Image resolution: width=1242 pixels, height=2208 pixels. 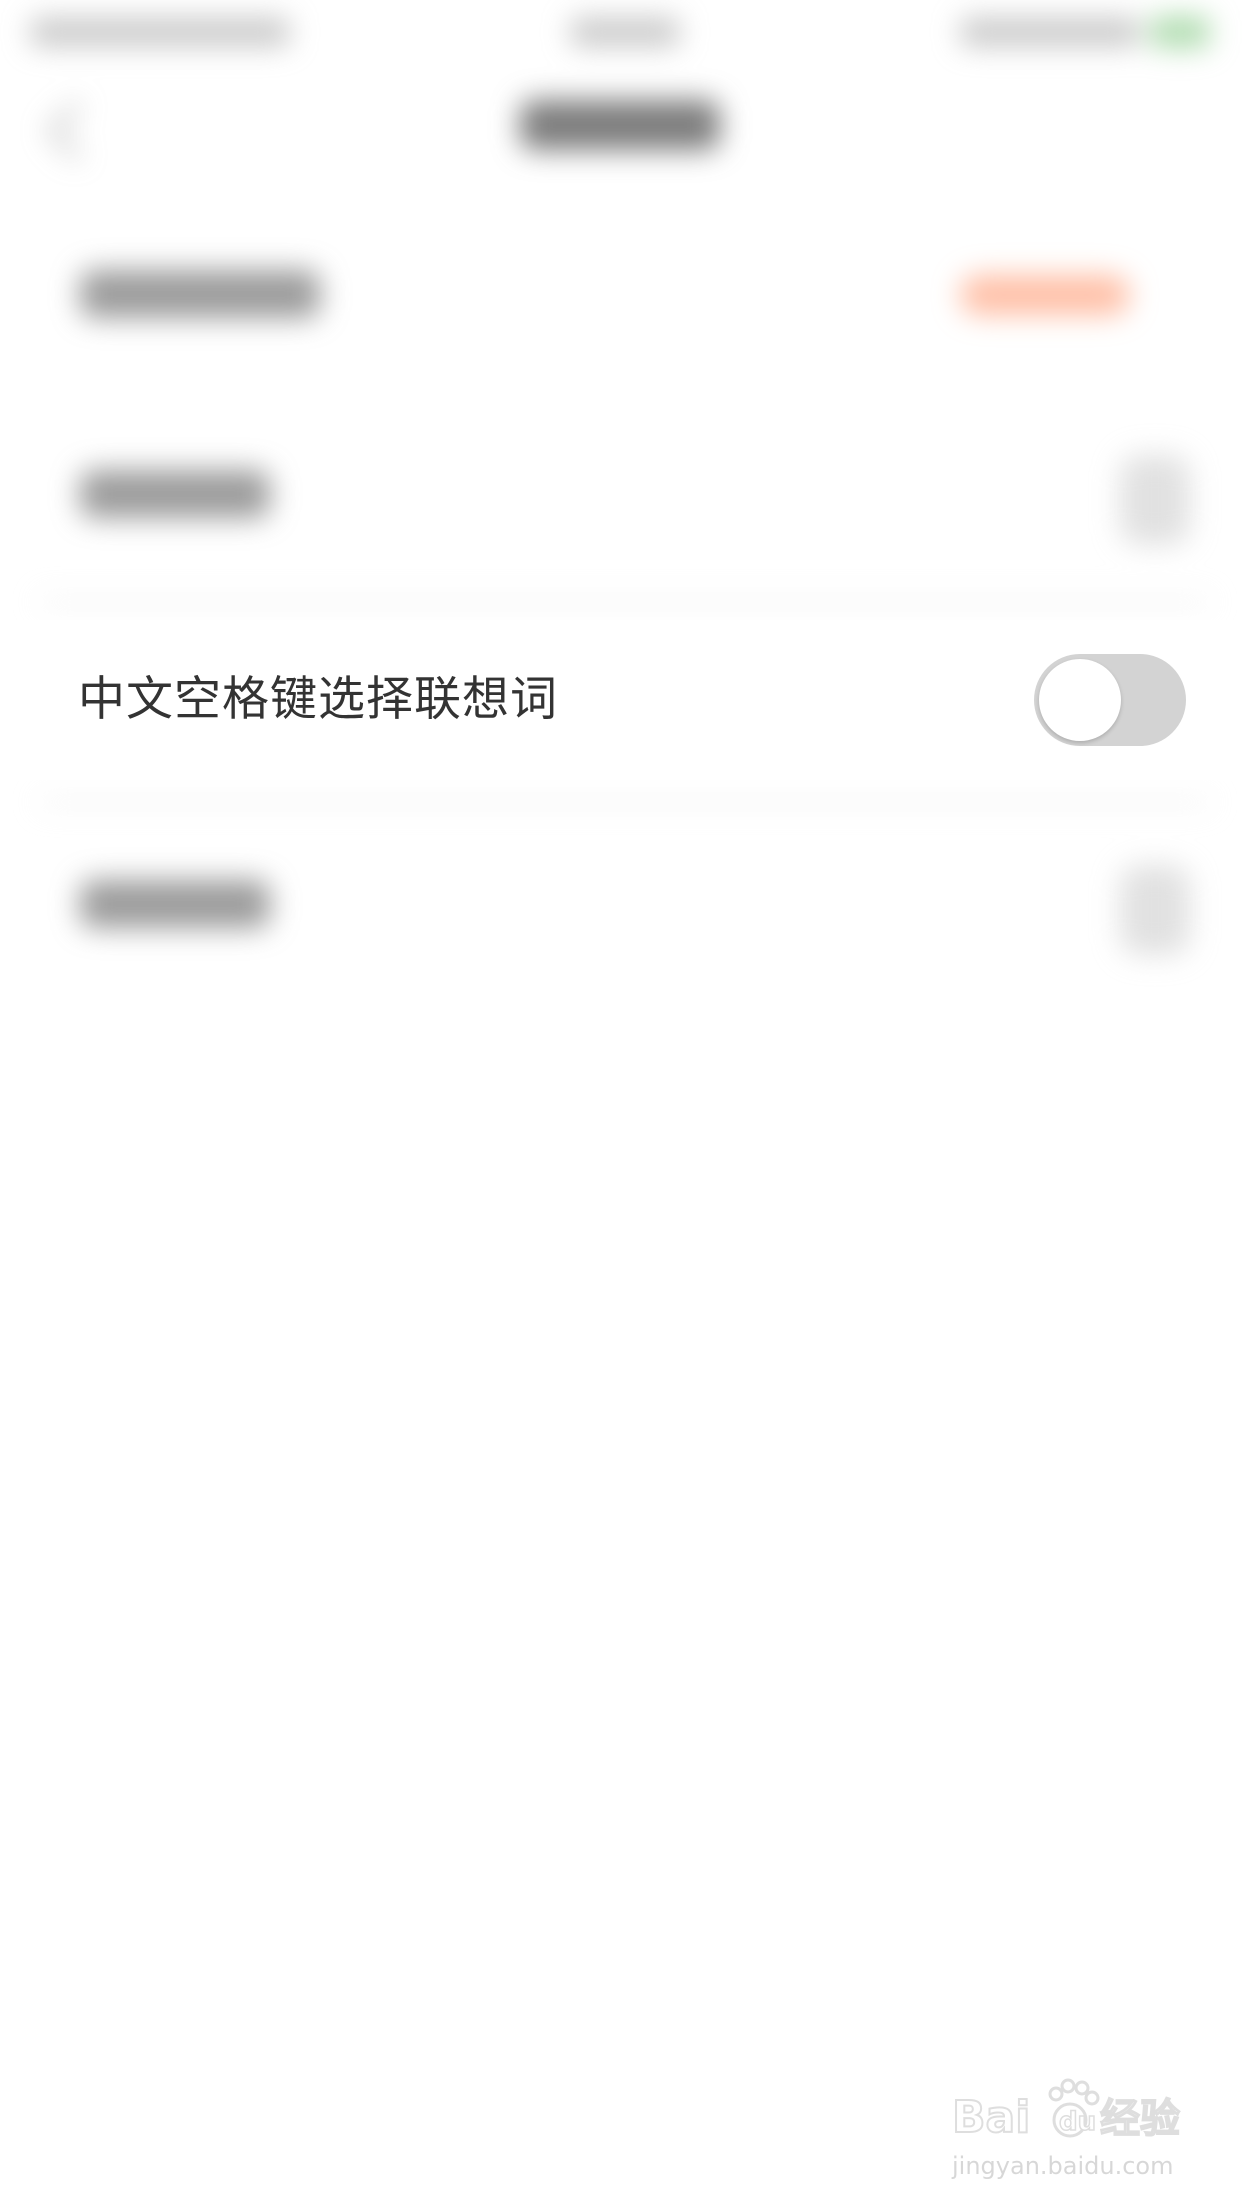 I want to click on watermark-url: jingyan.baidu.com, so click(x=1063, y=2166).